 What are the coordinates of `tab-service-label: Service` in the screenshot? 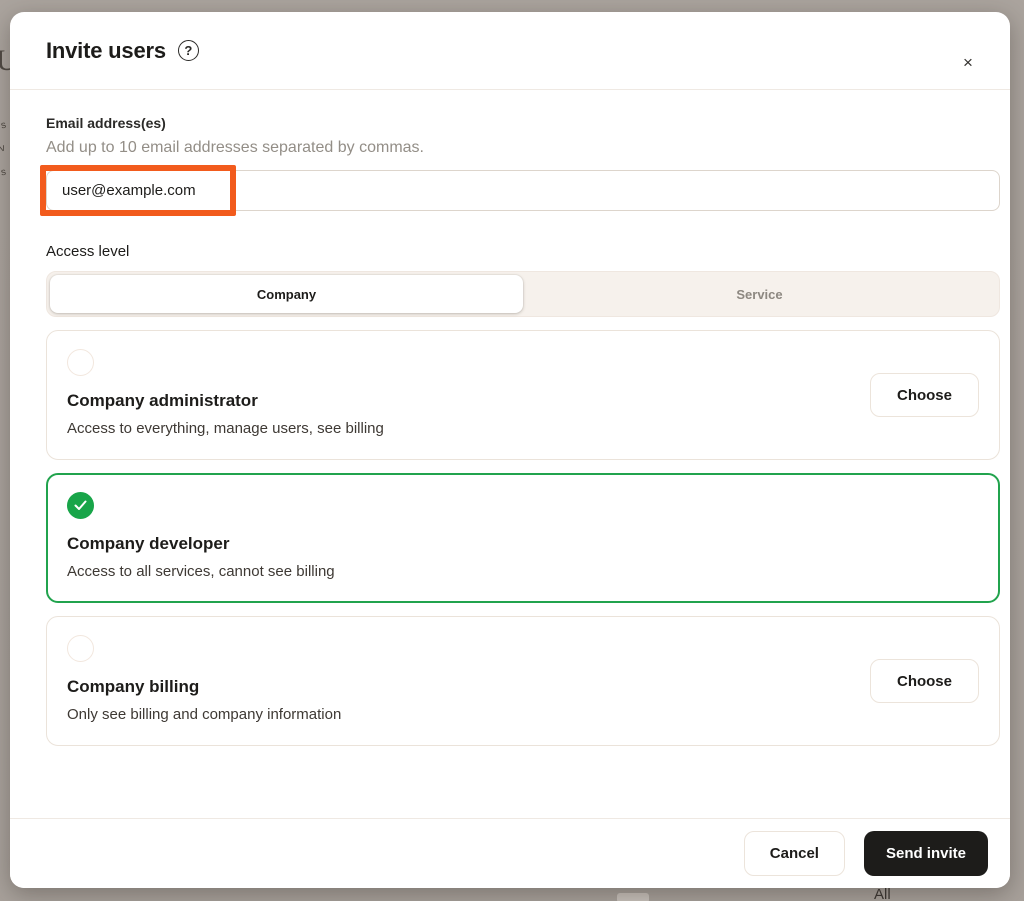 It's located at (759, 294).